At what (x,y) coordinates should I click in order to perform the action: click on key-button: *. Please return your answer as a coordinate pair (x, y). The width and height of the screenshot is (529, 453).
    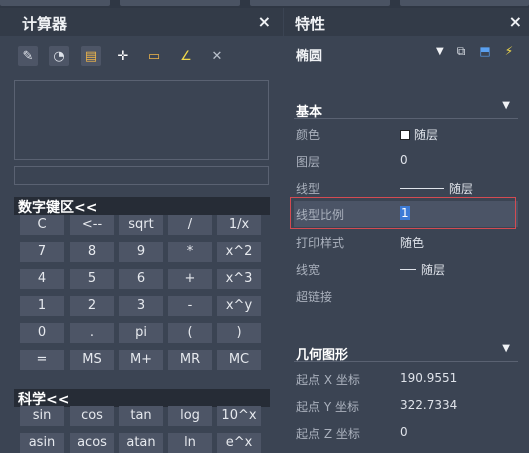
    Looking at the image, I should click on (190, 252).